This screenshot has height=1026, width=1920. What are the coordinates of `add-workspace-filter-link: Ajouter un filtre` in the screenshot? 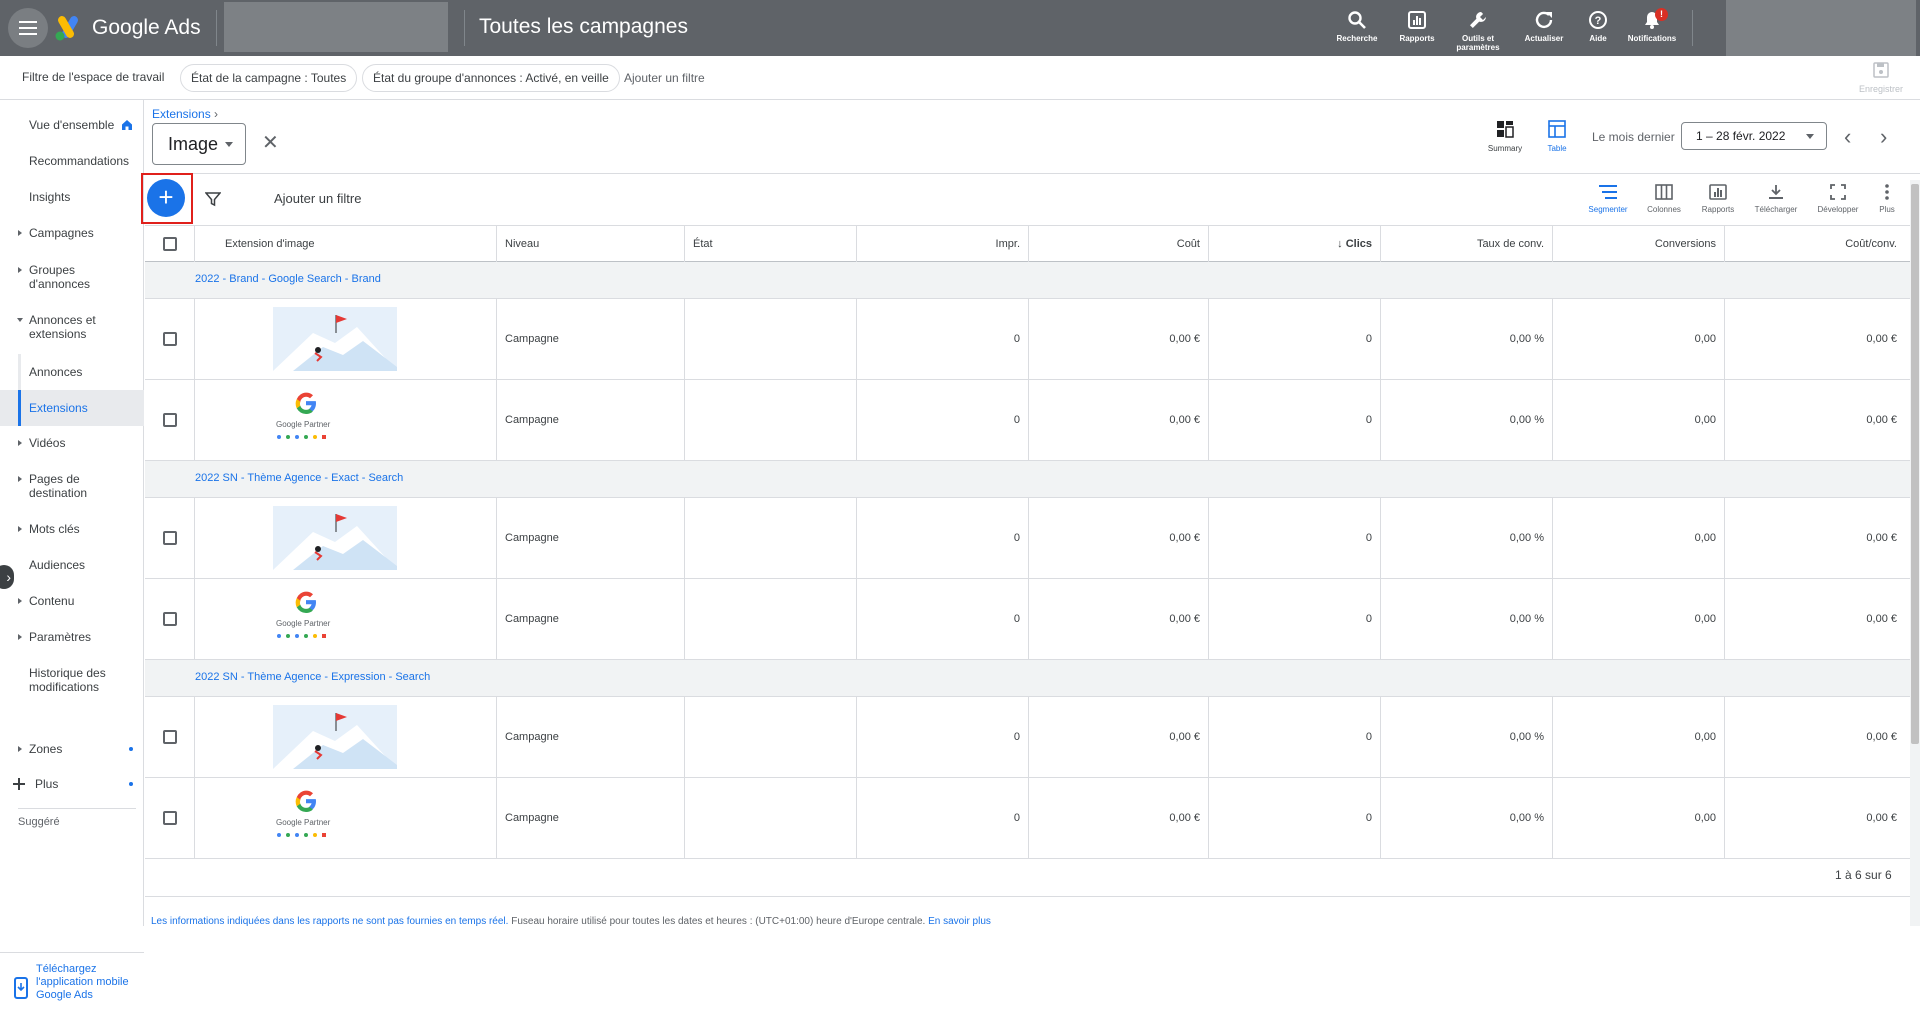 It's located at (664, 78).